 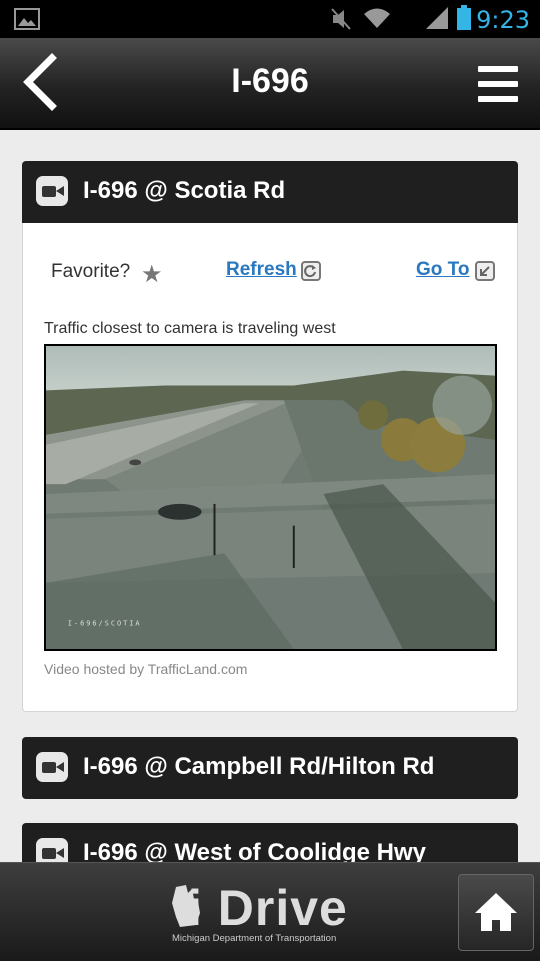 What do you see at coordinates (255, 850) in the screenshot?
I see `camera-title: I-696 @ West of Coolidge Hwy` at bounding box center [255, 850].